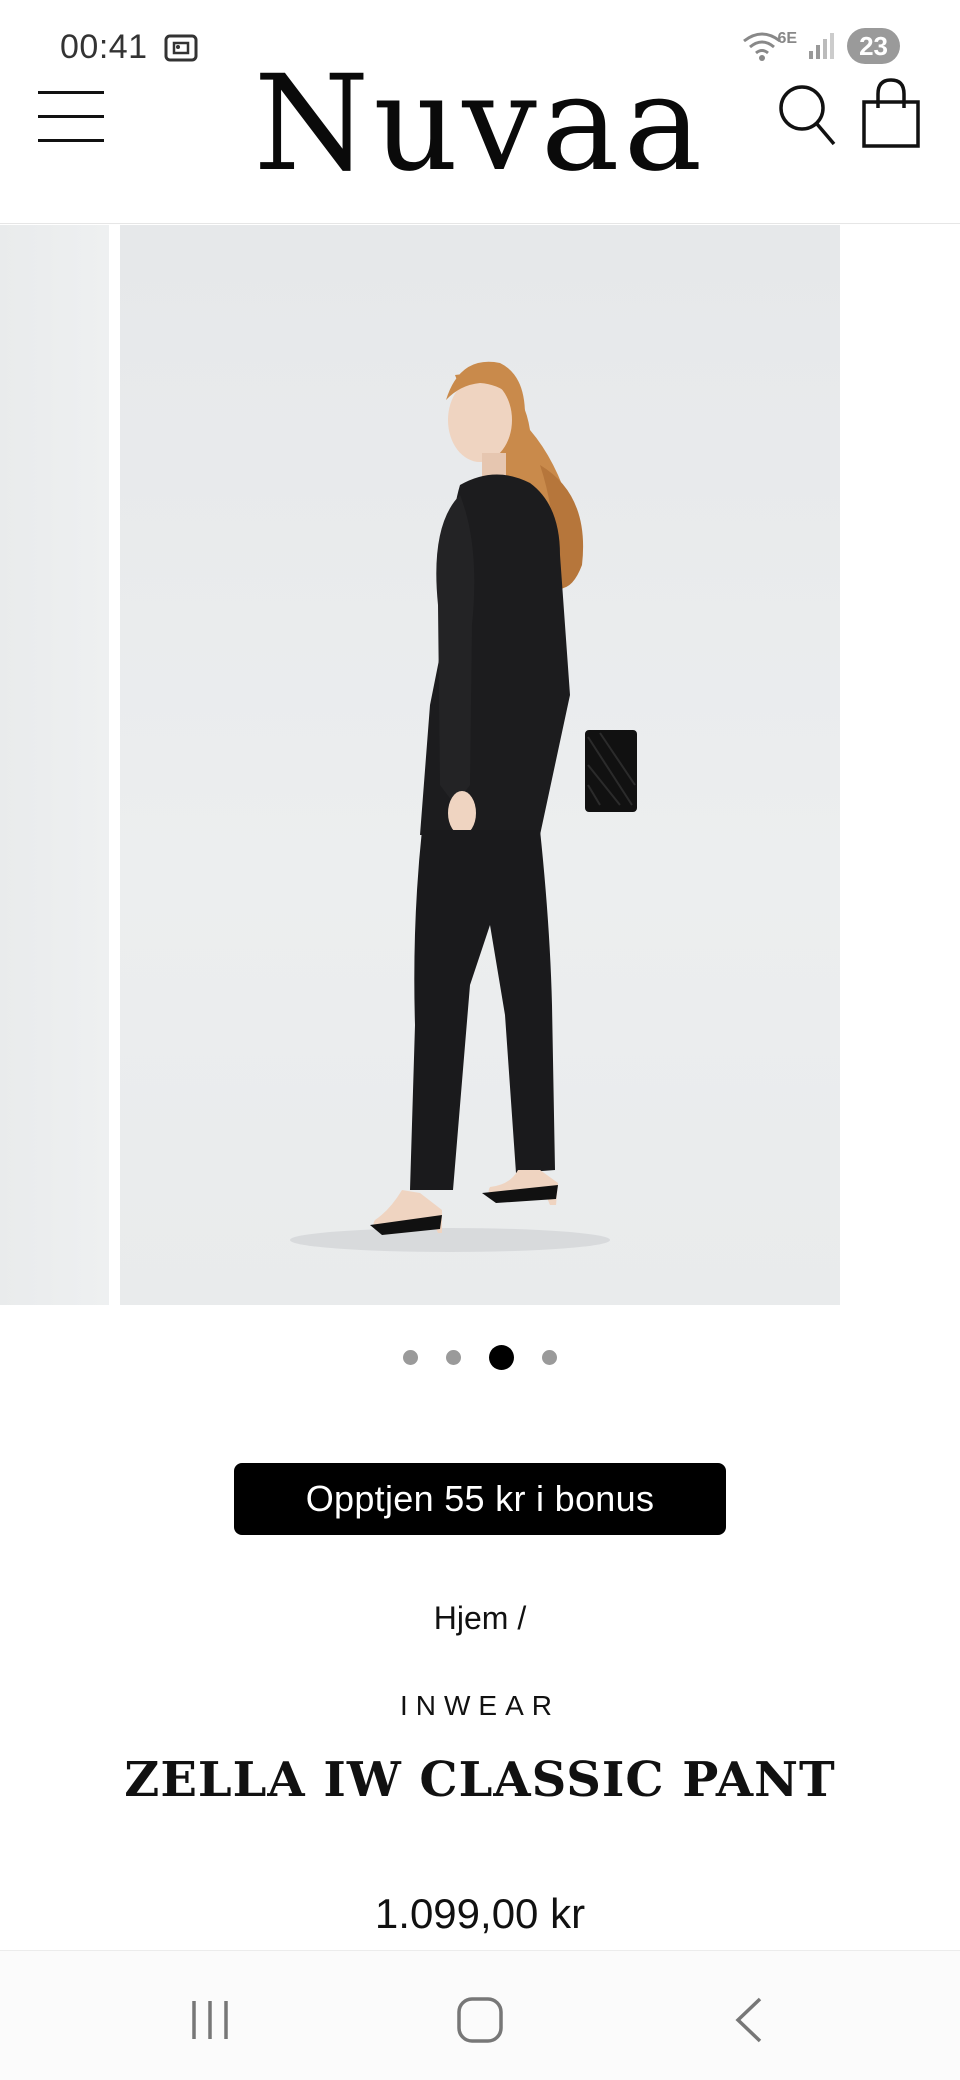 This screenshot has height=2080, width=960. Describe the element at coordinates (54, 765) in the screenshot. I see `previous-slide-image` at that location.